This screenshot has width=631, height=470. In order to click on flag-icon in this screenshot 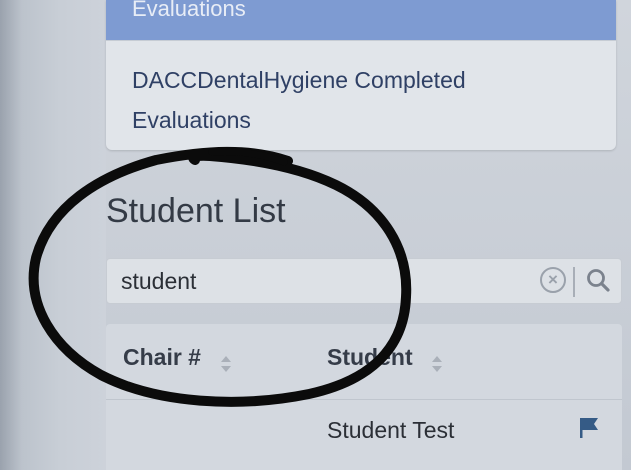, I will do `click(589, 428)`.